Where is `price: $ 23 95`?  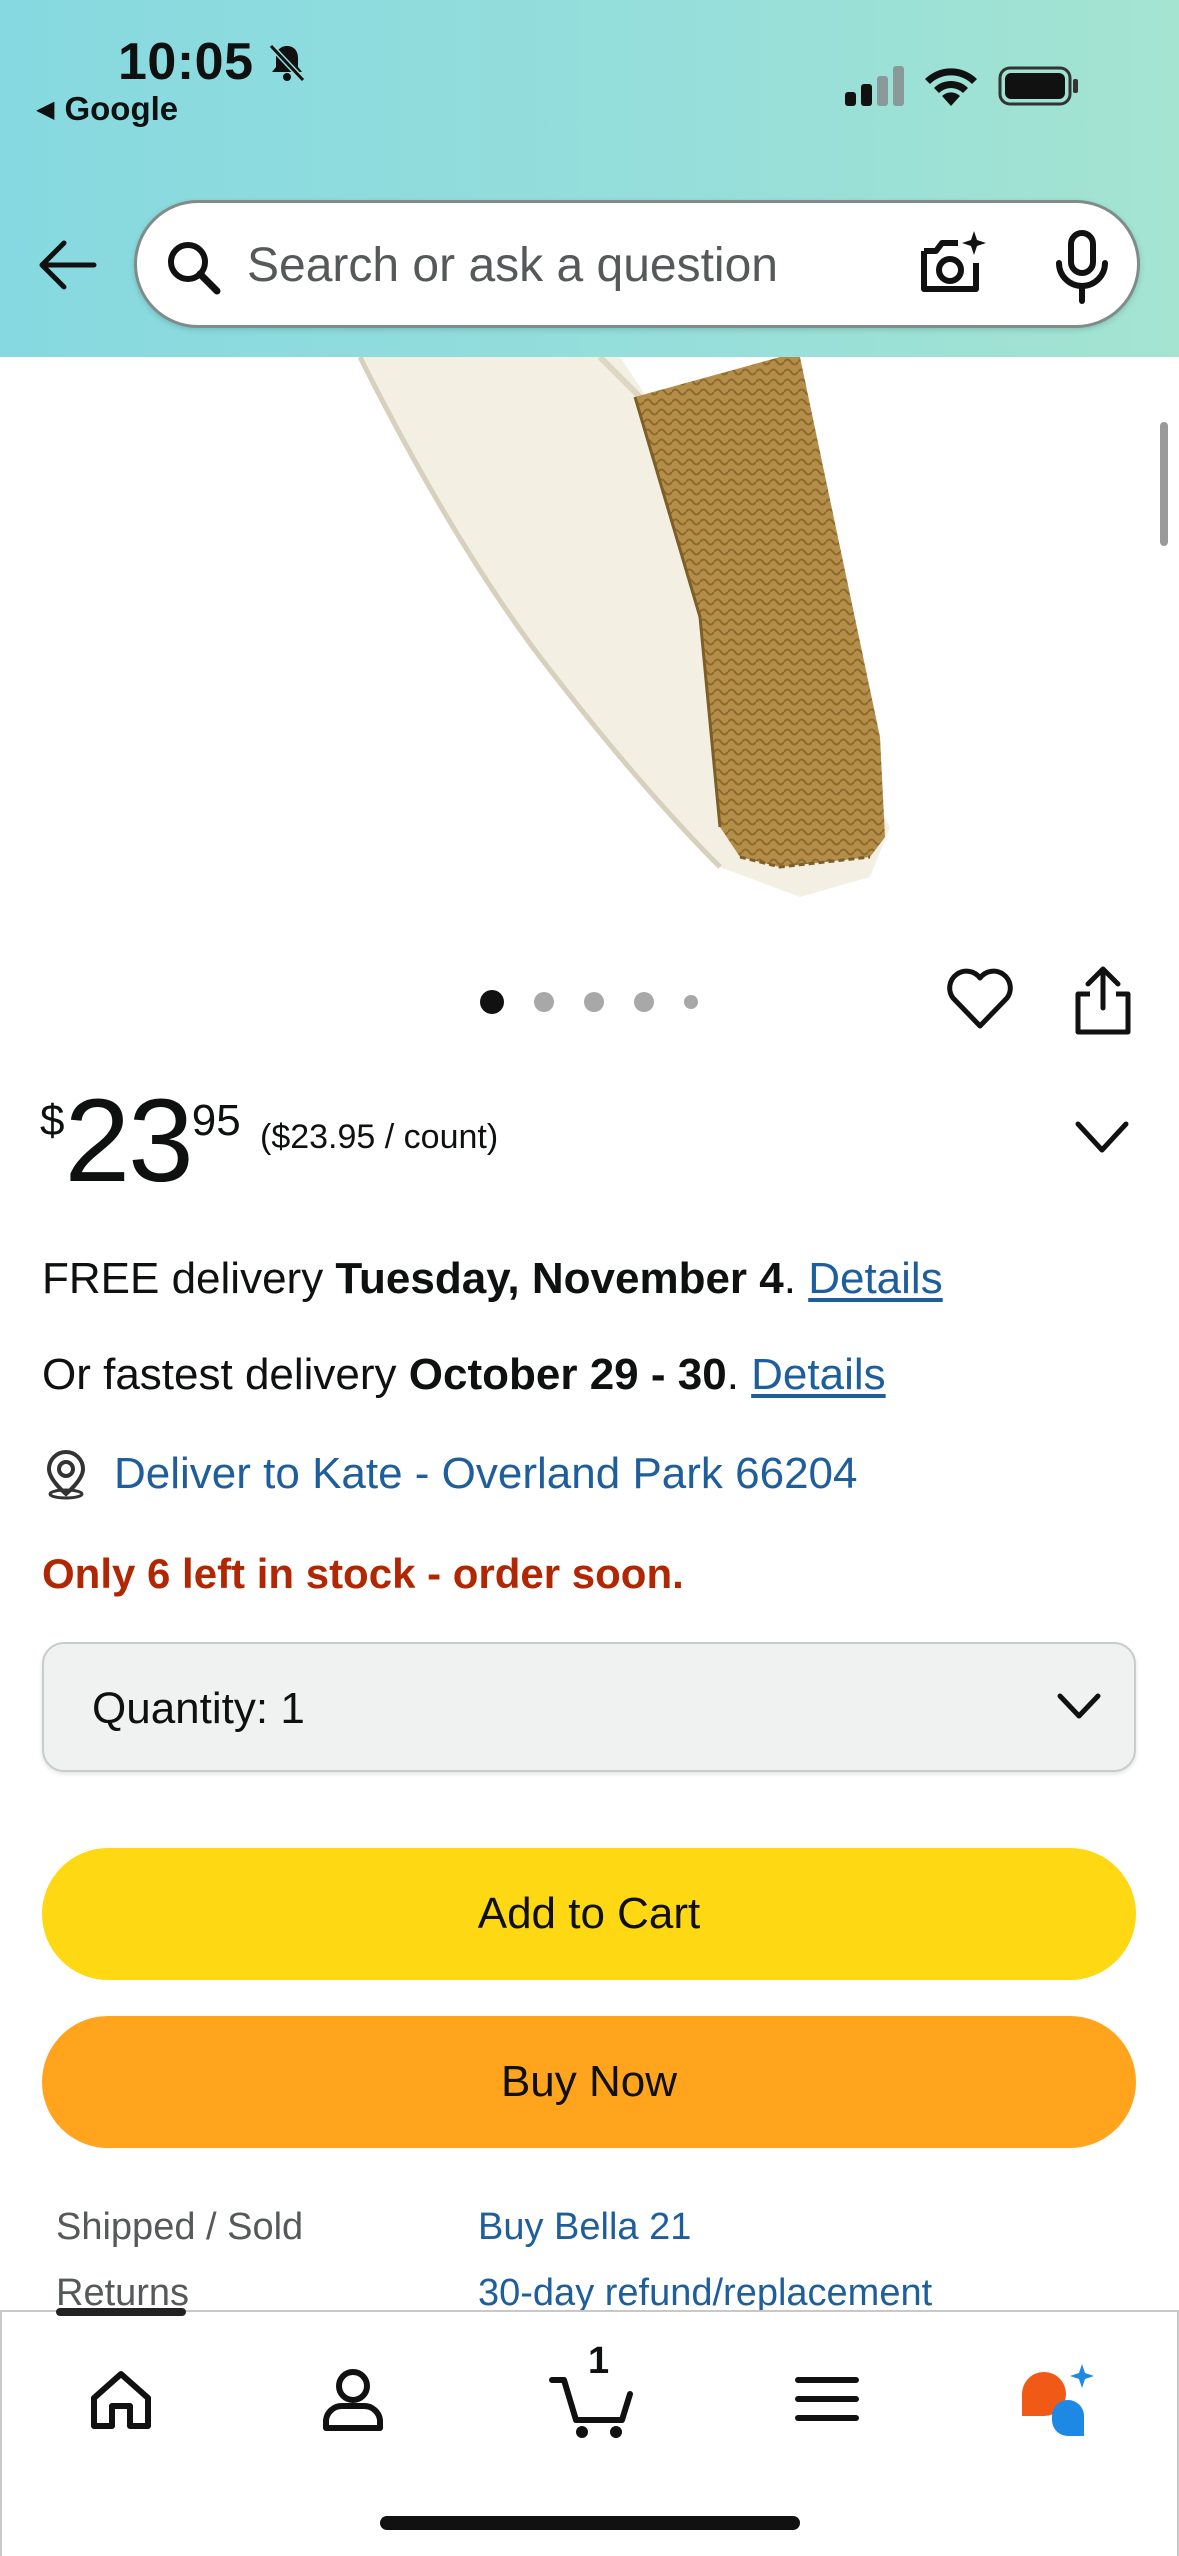 price: $ 23 95 is located at coordinates (140, 1141).